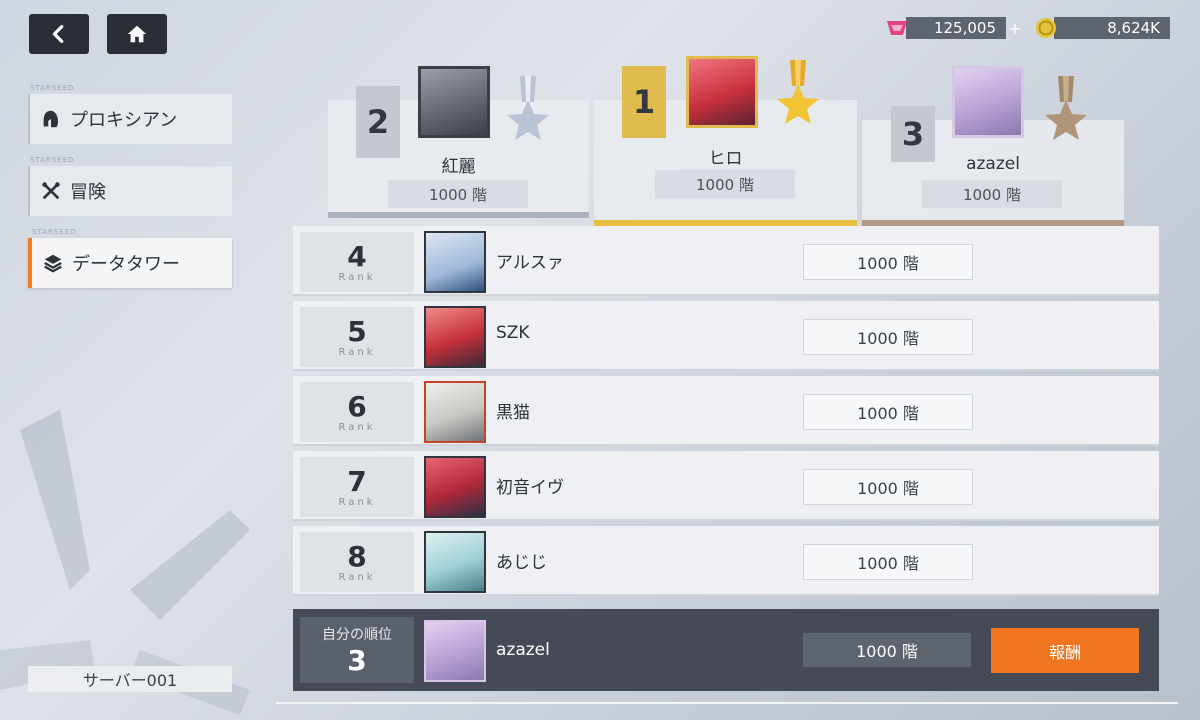  Describe the element at coordinates (993, 146) in the screenshot. I see `podium-rank-3: 3 azazel 1000 階` at that location.